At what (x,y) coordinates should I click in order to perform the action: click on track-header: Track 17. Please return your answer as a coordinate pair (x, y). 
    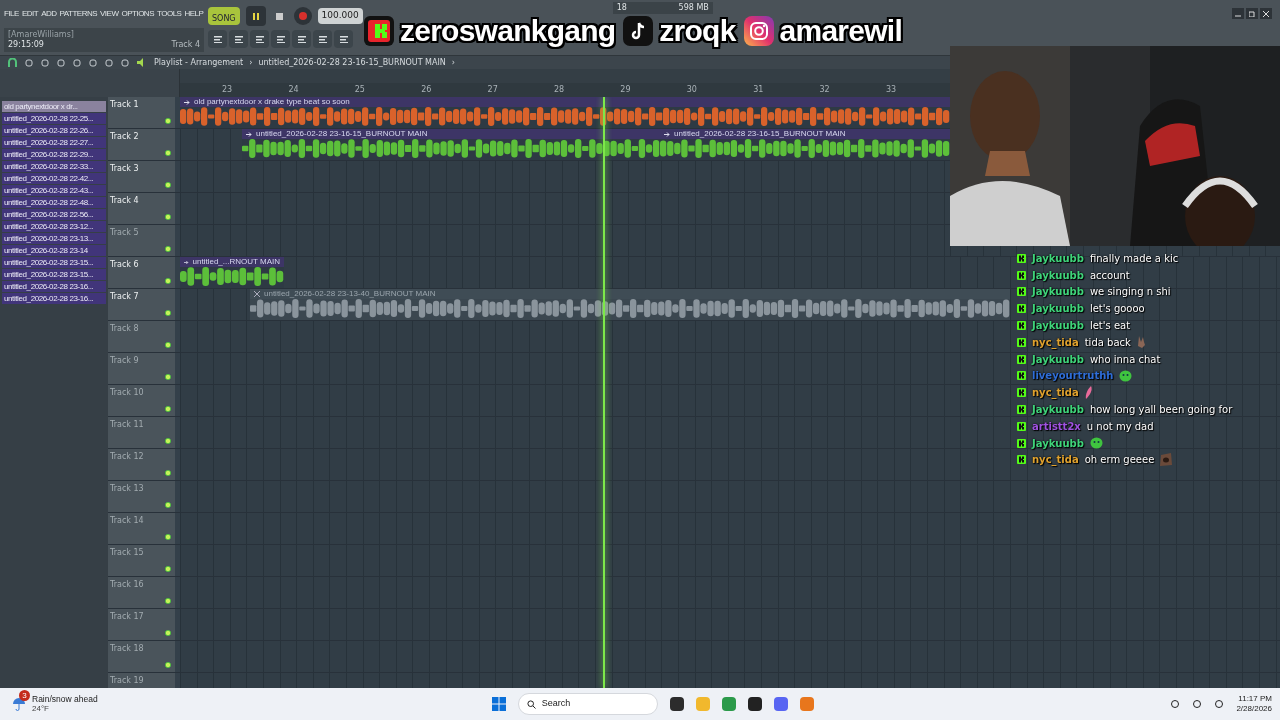
    Looking at the image, I should click on (141, 624).